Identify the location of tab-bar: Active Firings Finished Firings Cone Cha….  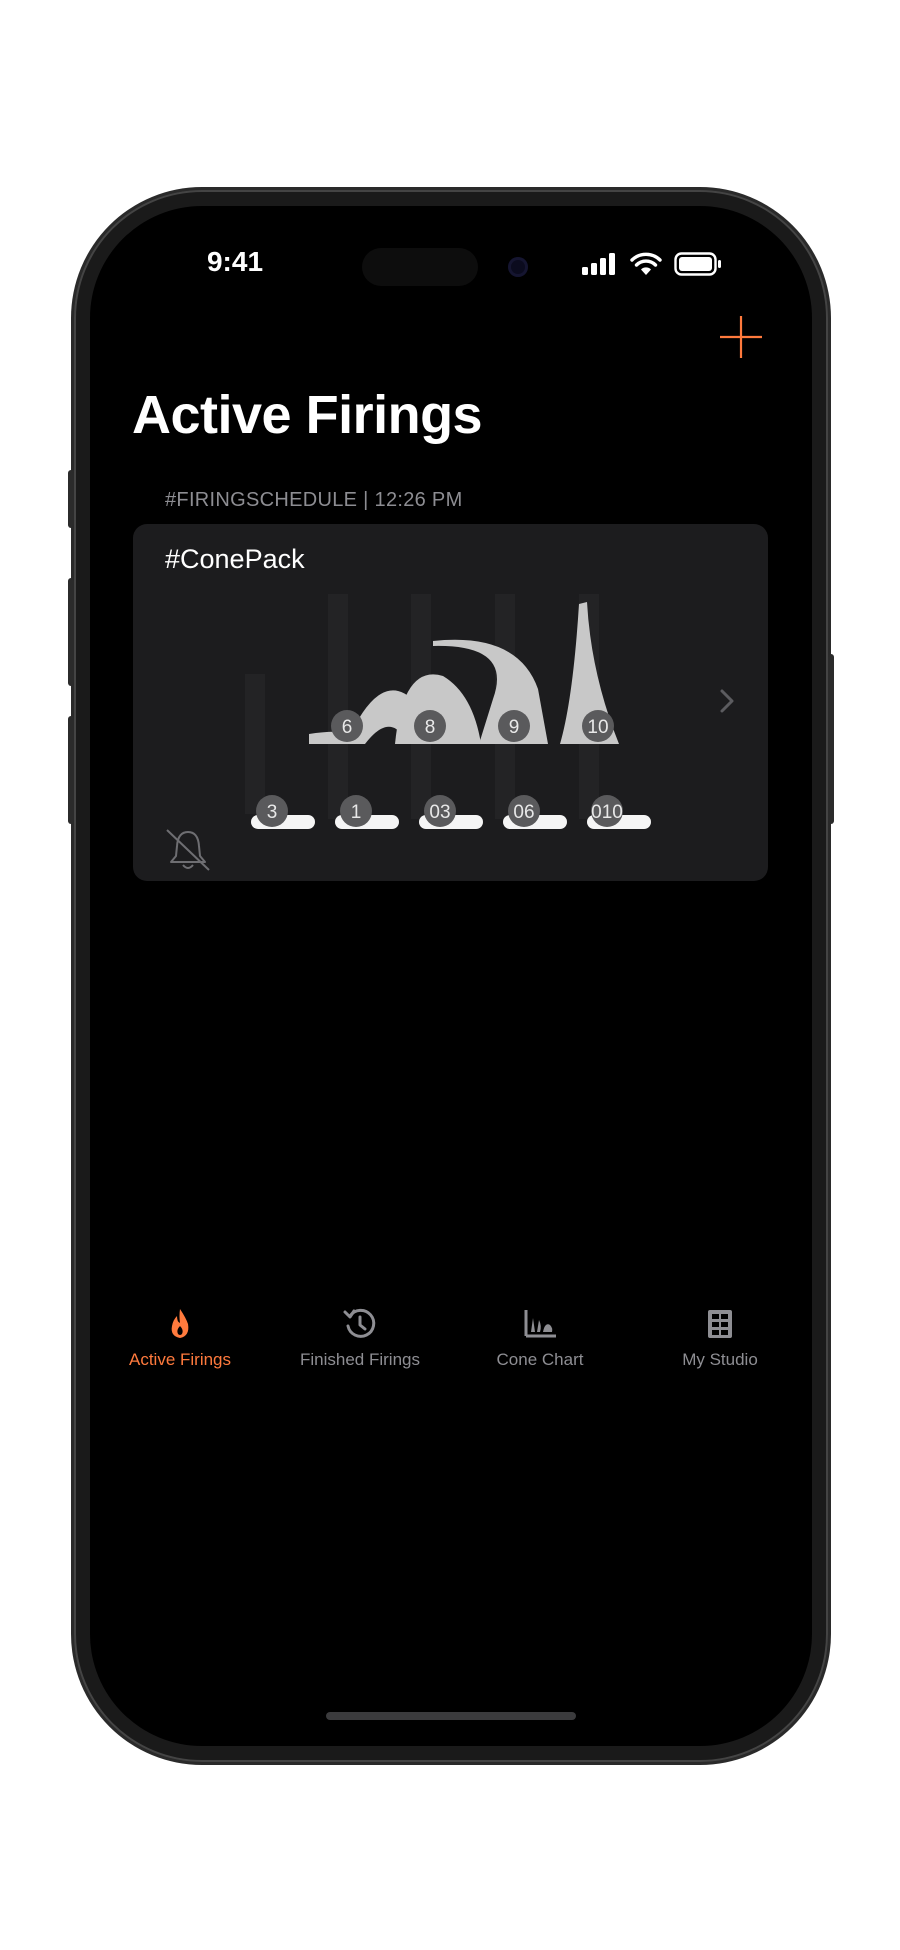
(451, 1366).